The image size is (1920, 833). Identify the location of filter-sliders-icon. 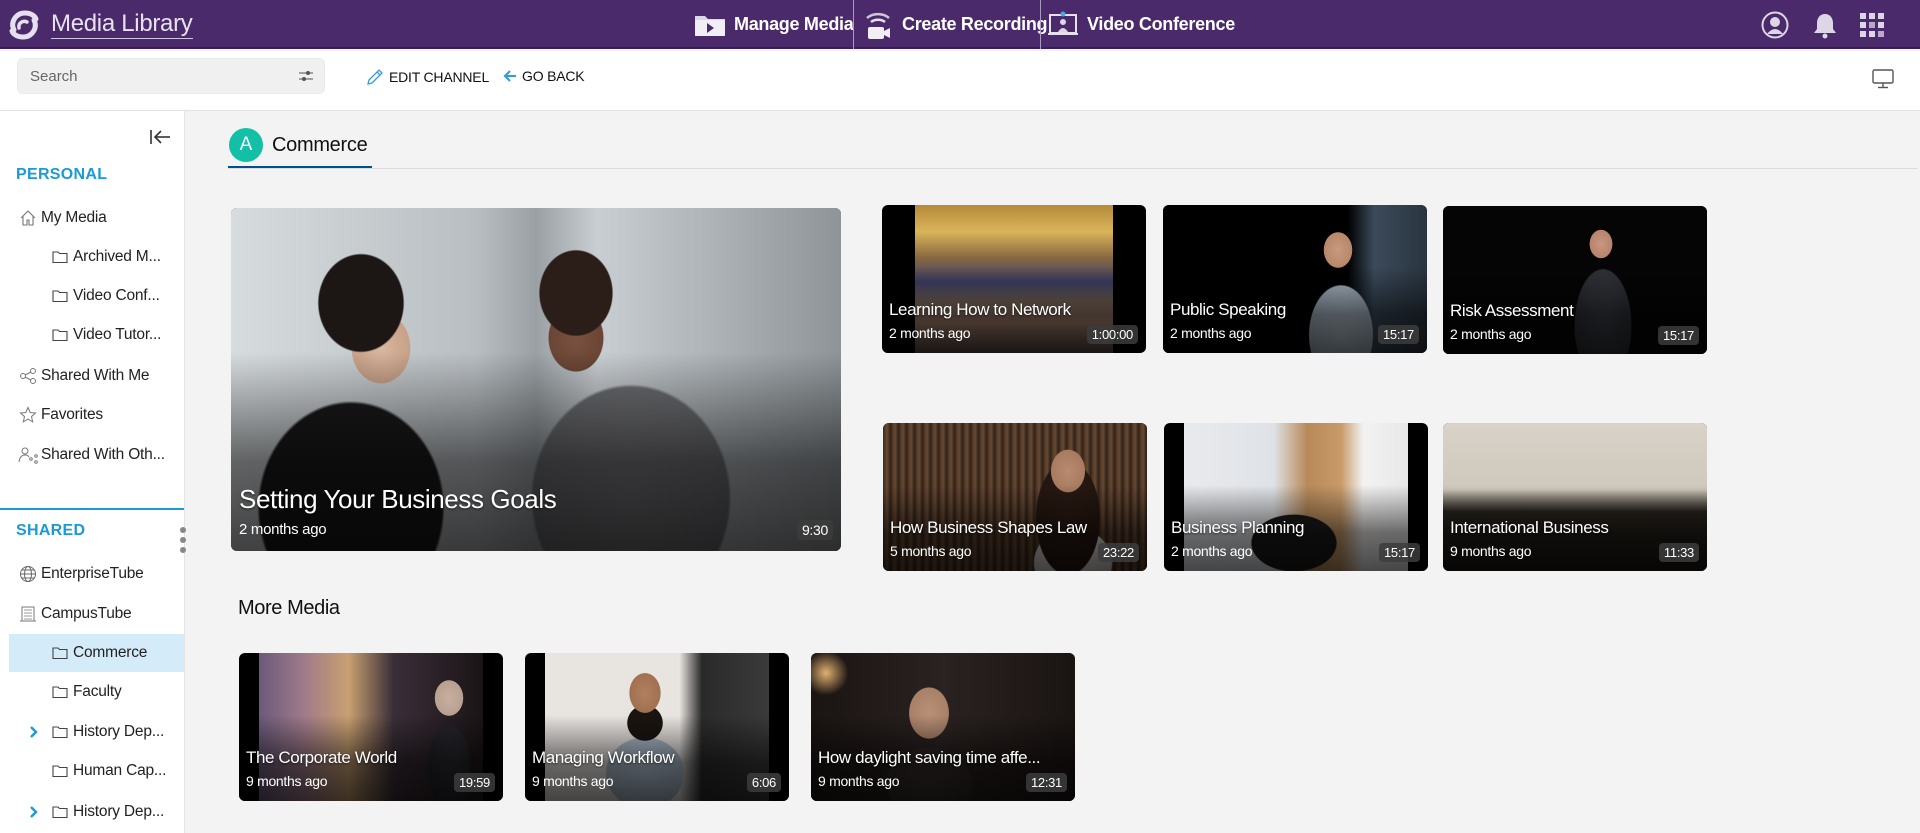
(306, 76).